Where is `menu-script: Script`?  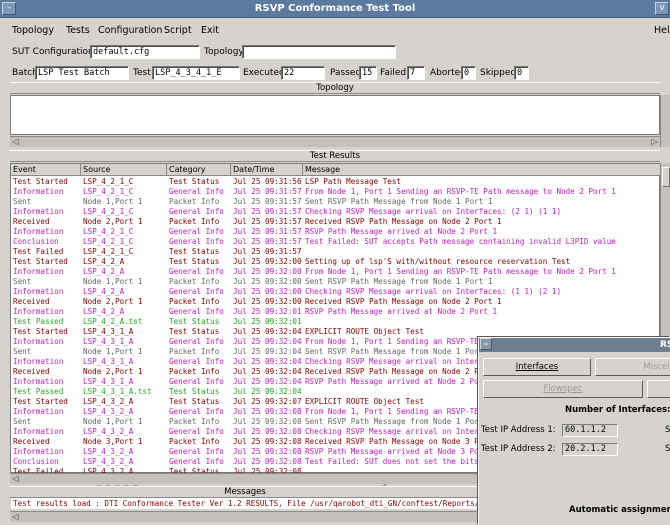 menu-script: Script is located at coordinates (178, 31).